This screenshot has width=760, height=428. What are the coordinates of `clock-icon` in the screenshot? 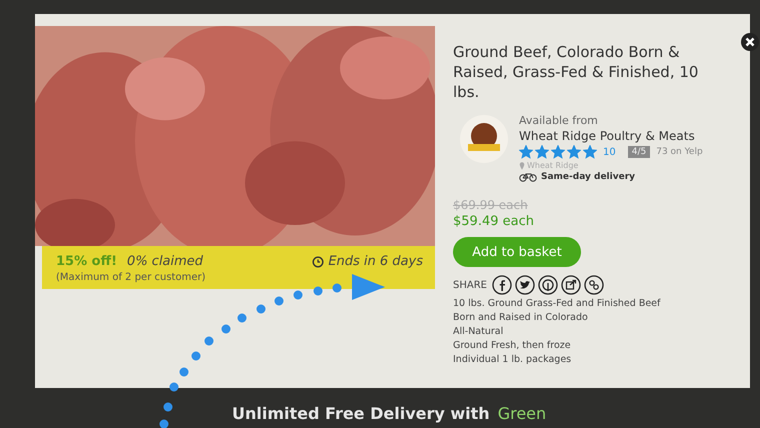 It's located at (318, 262).